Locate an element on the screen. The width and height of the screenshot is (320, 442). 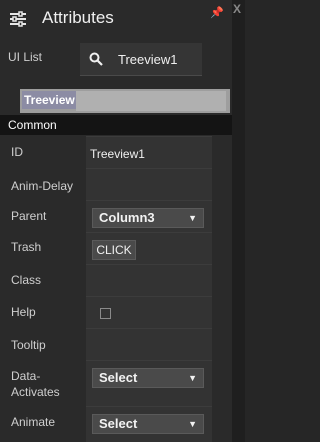
prop-row-help: Help is located at coordinates (116, 312).